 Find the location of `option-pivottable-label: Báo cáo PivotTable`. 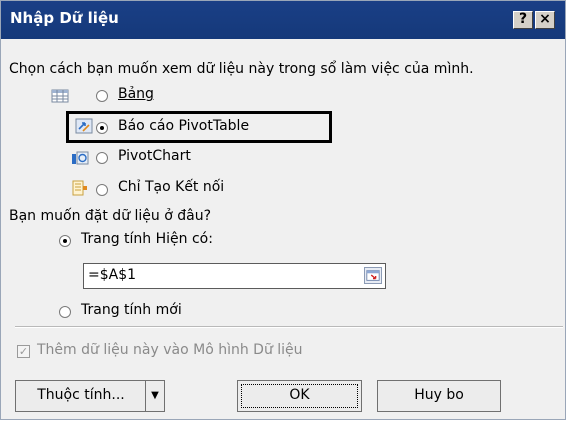

option-pivottable-label: Báo cáo PivotTable is located at coordinates (184, 126).